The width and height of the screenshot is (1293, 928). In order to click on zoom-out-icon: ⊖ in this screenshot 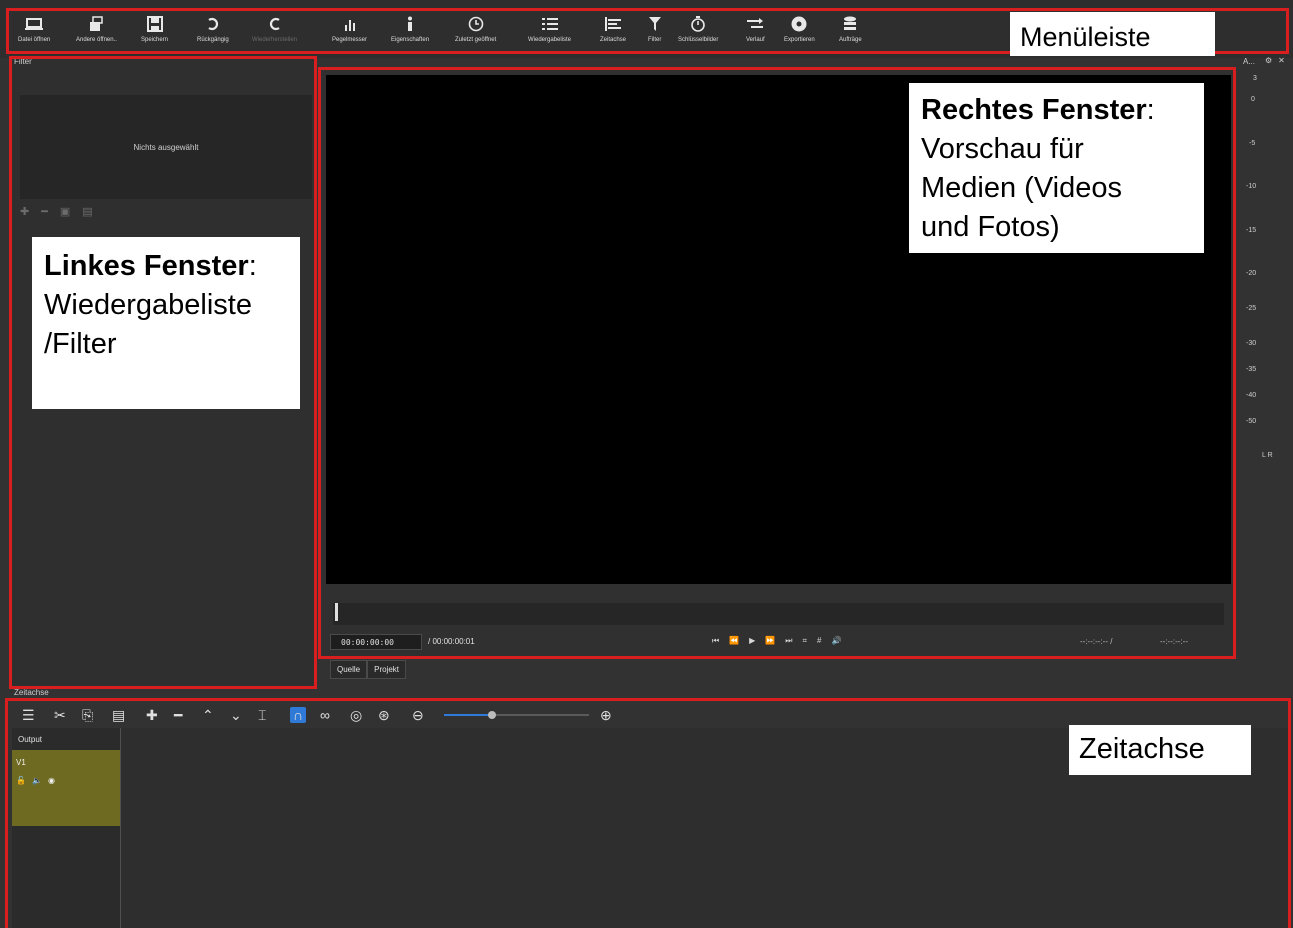, I will do `click(418, 715)`.